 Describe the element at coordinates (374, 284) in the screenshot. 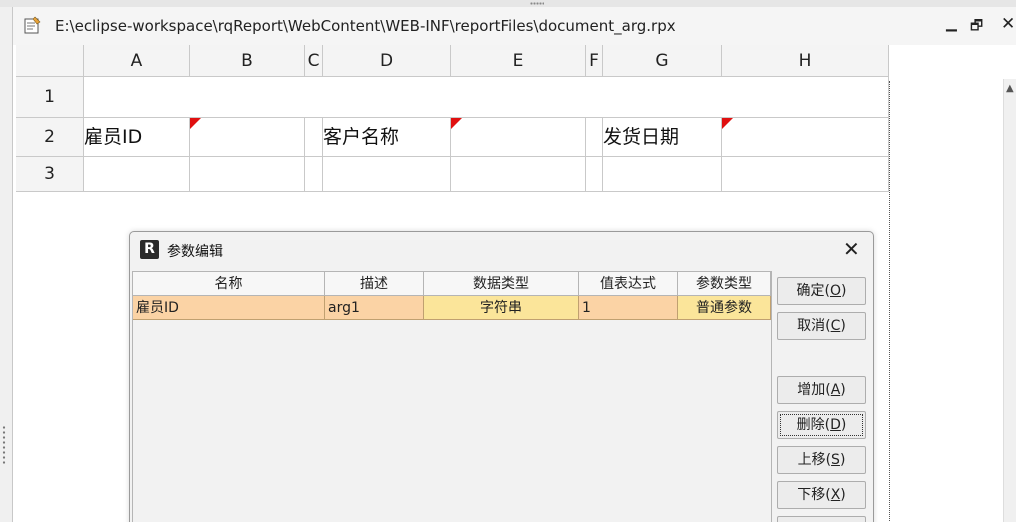

I see `col-header-desc: 描述` at that location.